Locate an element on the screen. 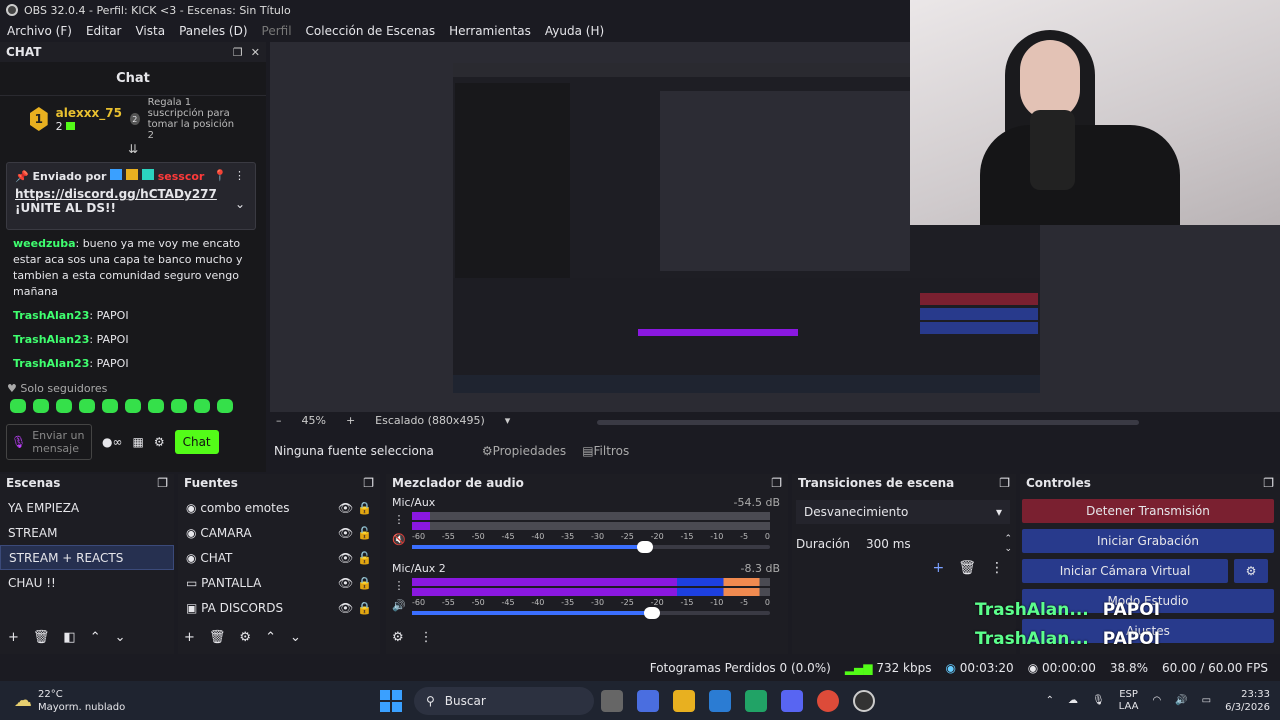  menu-coleccion: Colección de Escenas is located at coordinates (371, 31).